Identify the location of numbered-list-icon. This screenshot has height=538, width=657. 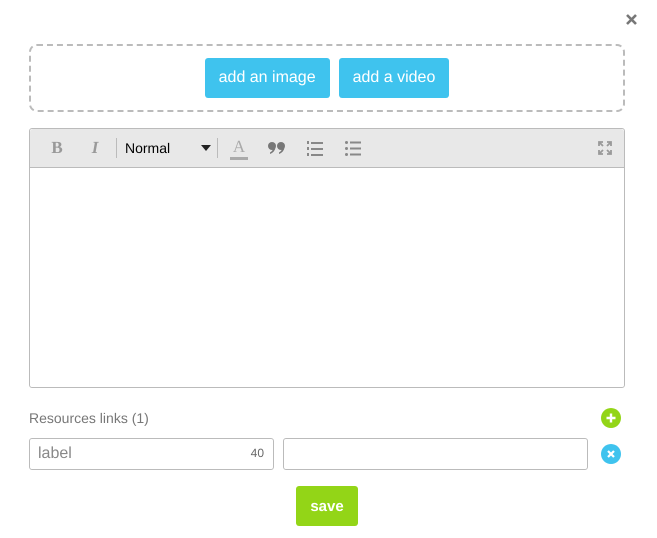
(315, 148).